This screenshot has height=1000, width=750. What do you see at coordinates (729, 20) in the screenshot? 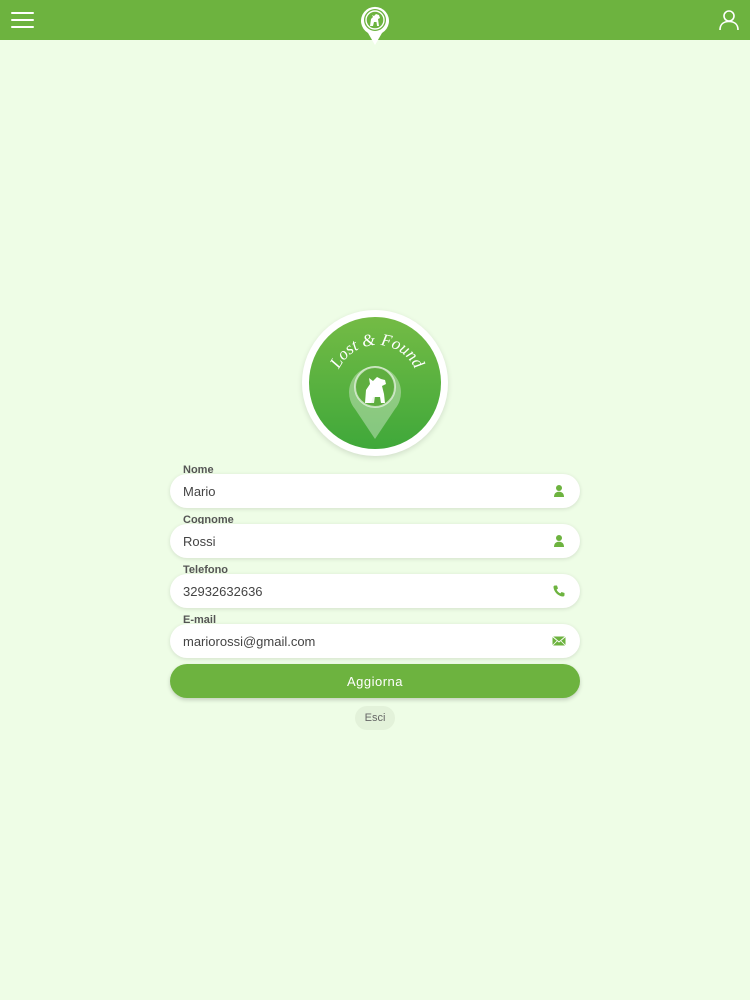
I see `user-profile-icon` at bounding box center [729, 20].